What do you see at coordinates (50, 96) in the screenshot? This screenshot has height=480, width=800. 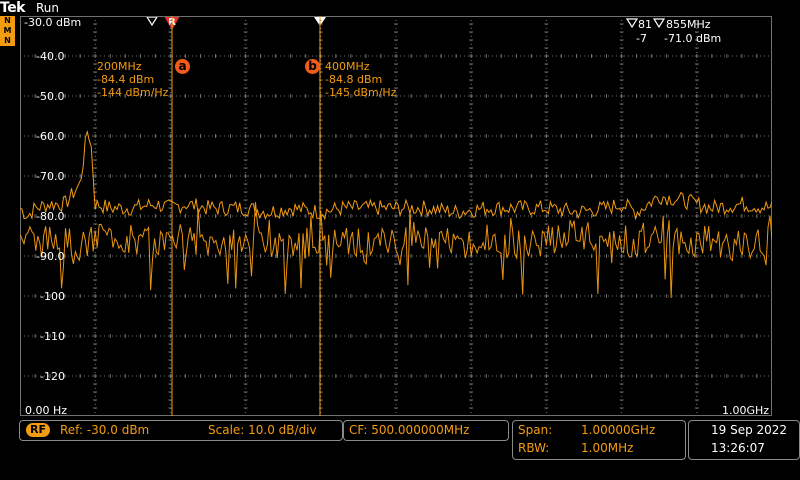 I see `y-axis-label: -50.0` at bounding box center [50, 96].